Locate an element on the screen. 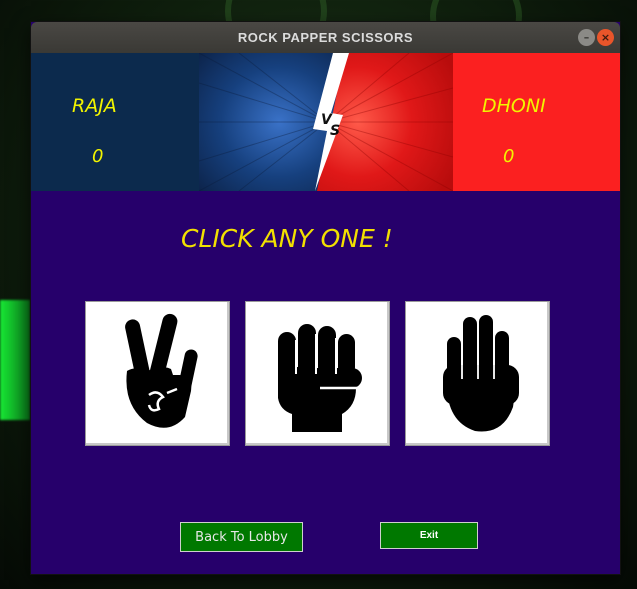  player-left-score: 0 is located at coordinates (98, 156).